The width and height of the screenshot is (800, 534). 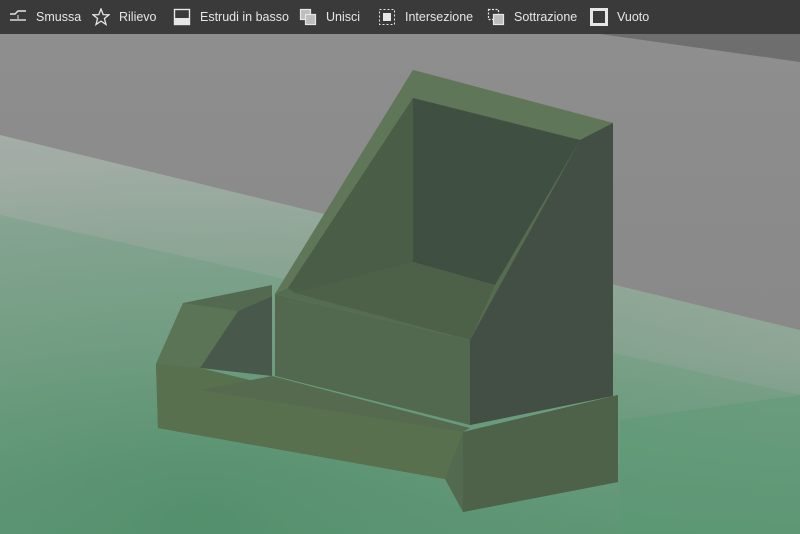 What do you see at coordinates (343, 17) in the screenshot?
I see `union-label: Unisci` at bounding box center [343, 17].